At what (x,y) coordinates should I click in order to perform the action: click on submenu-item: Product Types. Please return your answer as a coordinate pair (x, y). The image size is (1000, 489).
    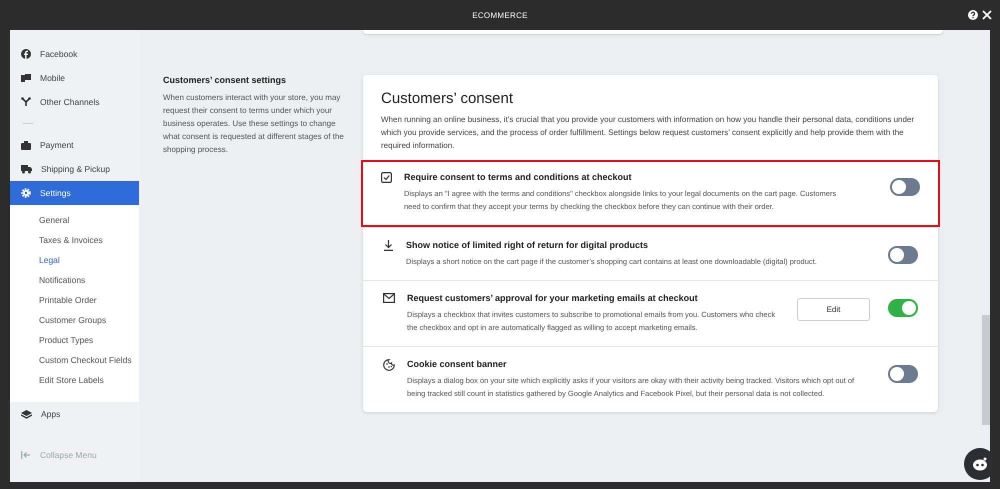
    Looking at the image, I should click on (74, 340).